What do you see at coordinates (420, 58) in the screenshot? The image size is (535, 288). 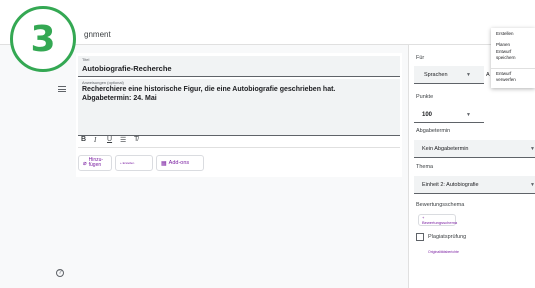 I see `for-label: Für` at bounding box center [420, 58].